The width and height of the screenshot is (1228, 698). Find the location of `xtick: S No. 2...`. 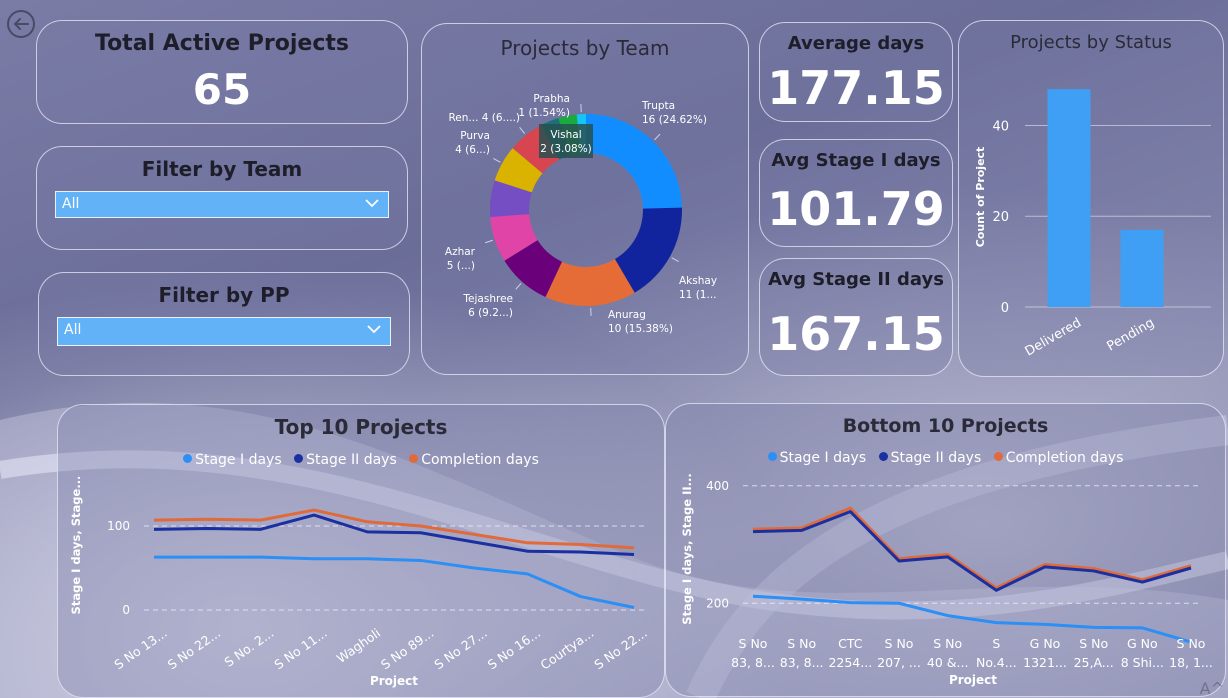

xtick: S No. 2... is located at coordinates (248, 647).